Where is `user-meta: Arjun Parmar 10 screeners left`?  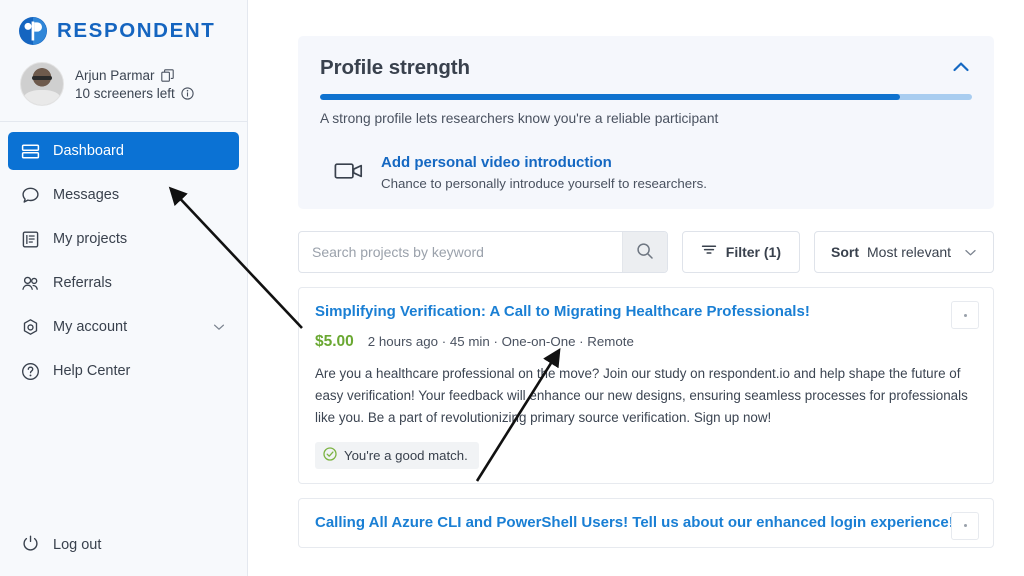
user-meta: Arjun Parmar 10 screeners left is located at coordinates (134, 84).